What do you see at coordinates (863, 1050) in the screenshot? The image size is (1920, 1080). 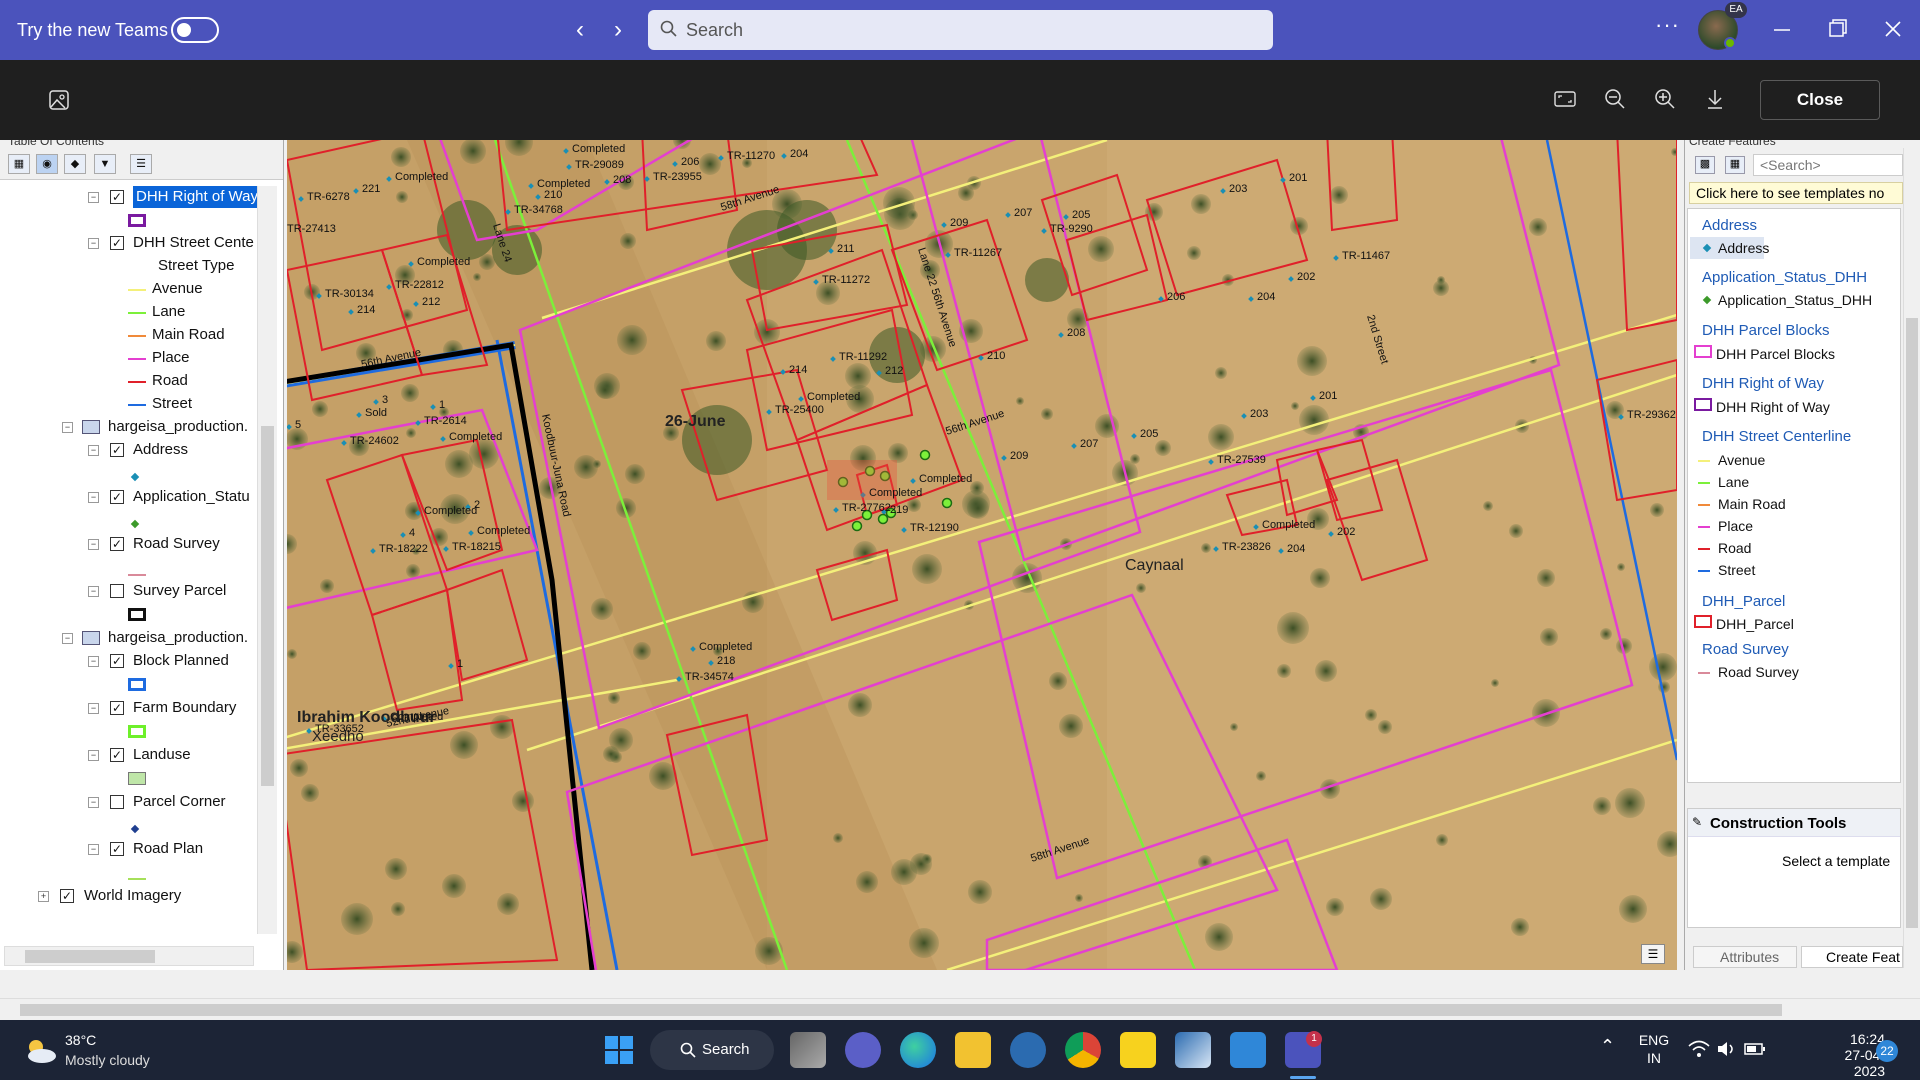 I see `teams-chat-icon` at bounding box center [863, 1050].